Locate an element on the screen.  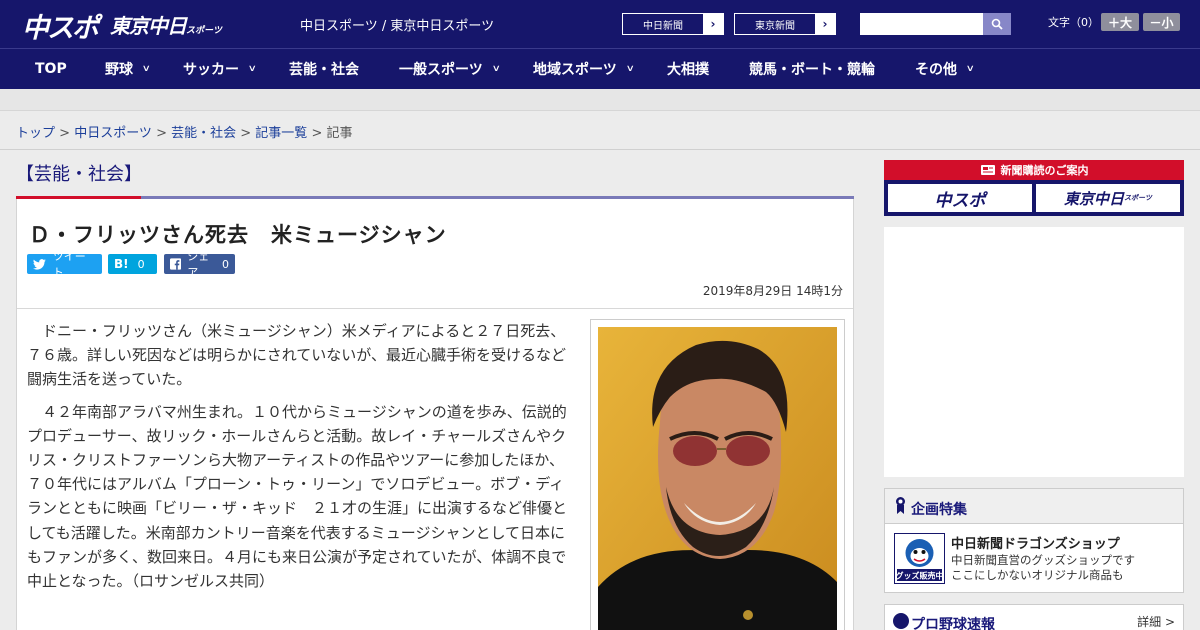
nav-baseball-label: 野球 is located at coordinates (119, 70).